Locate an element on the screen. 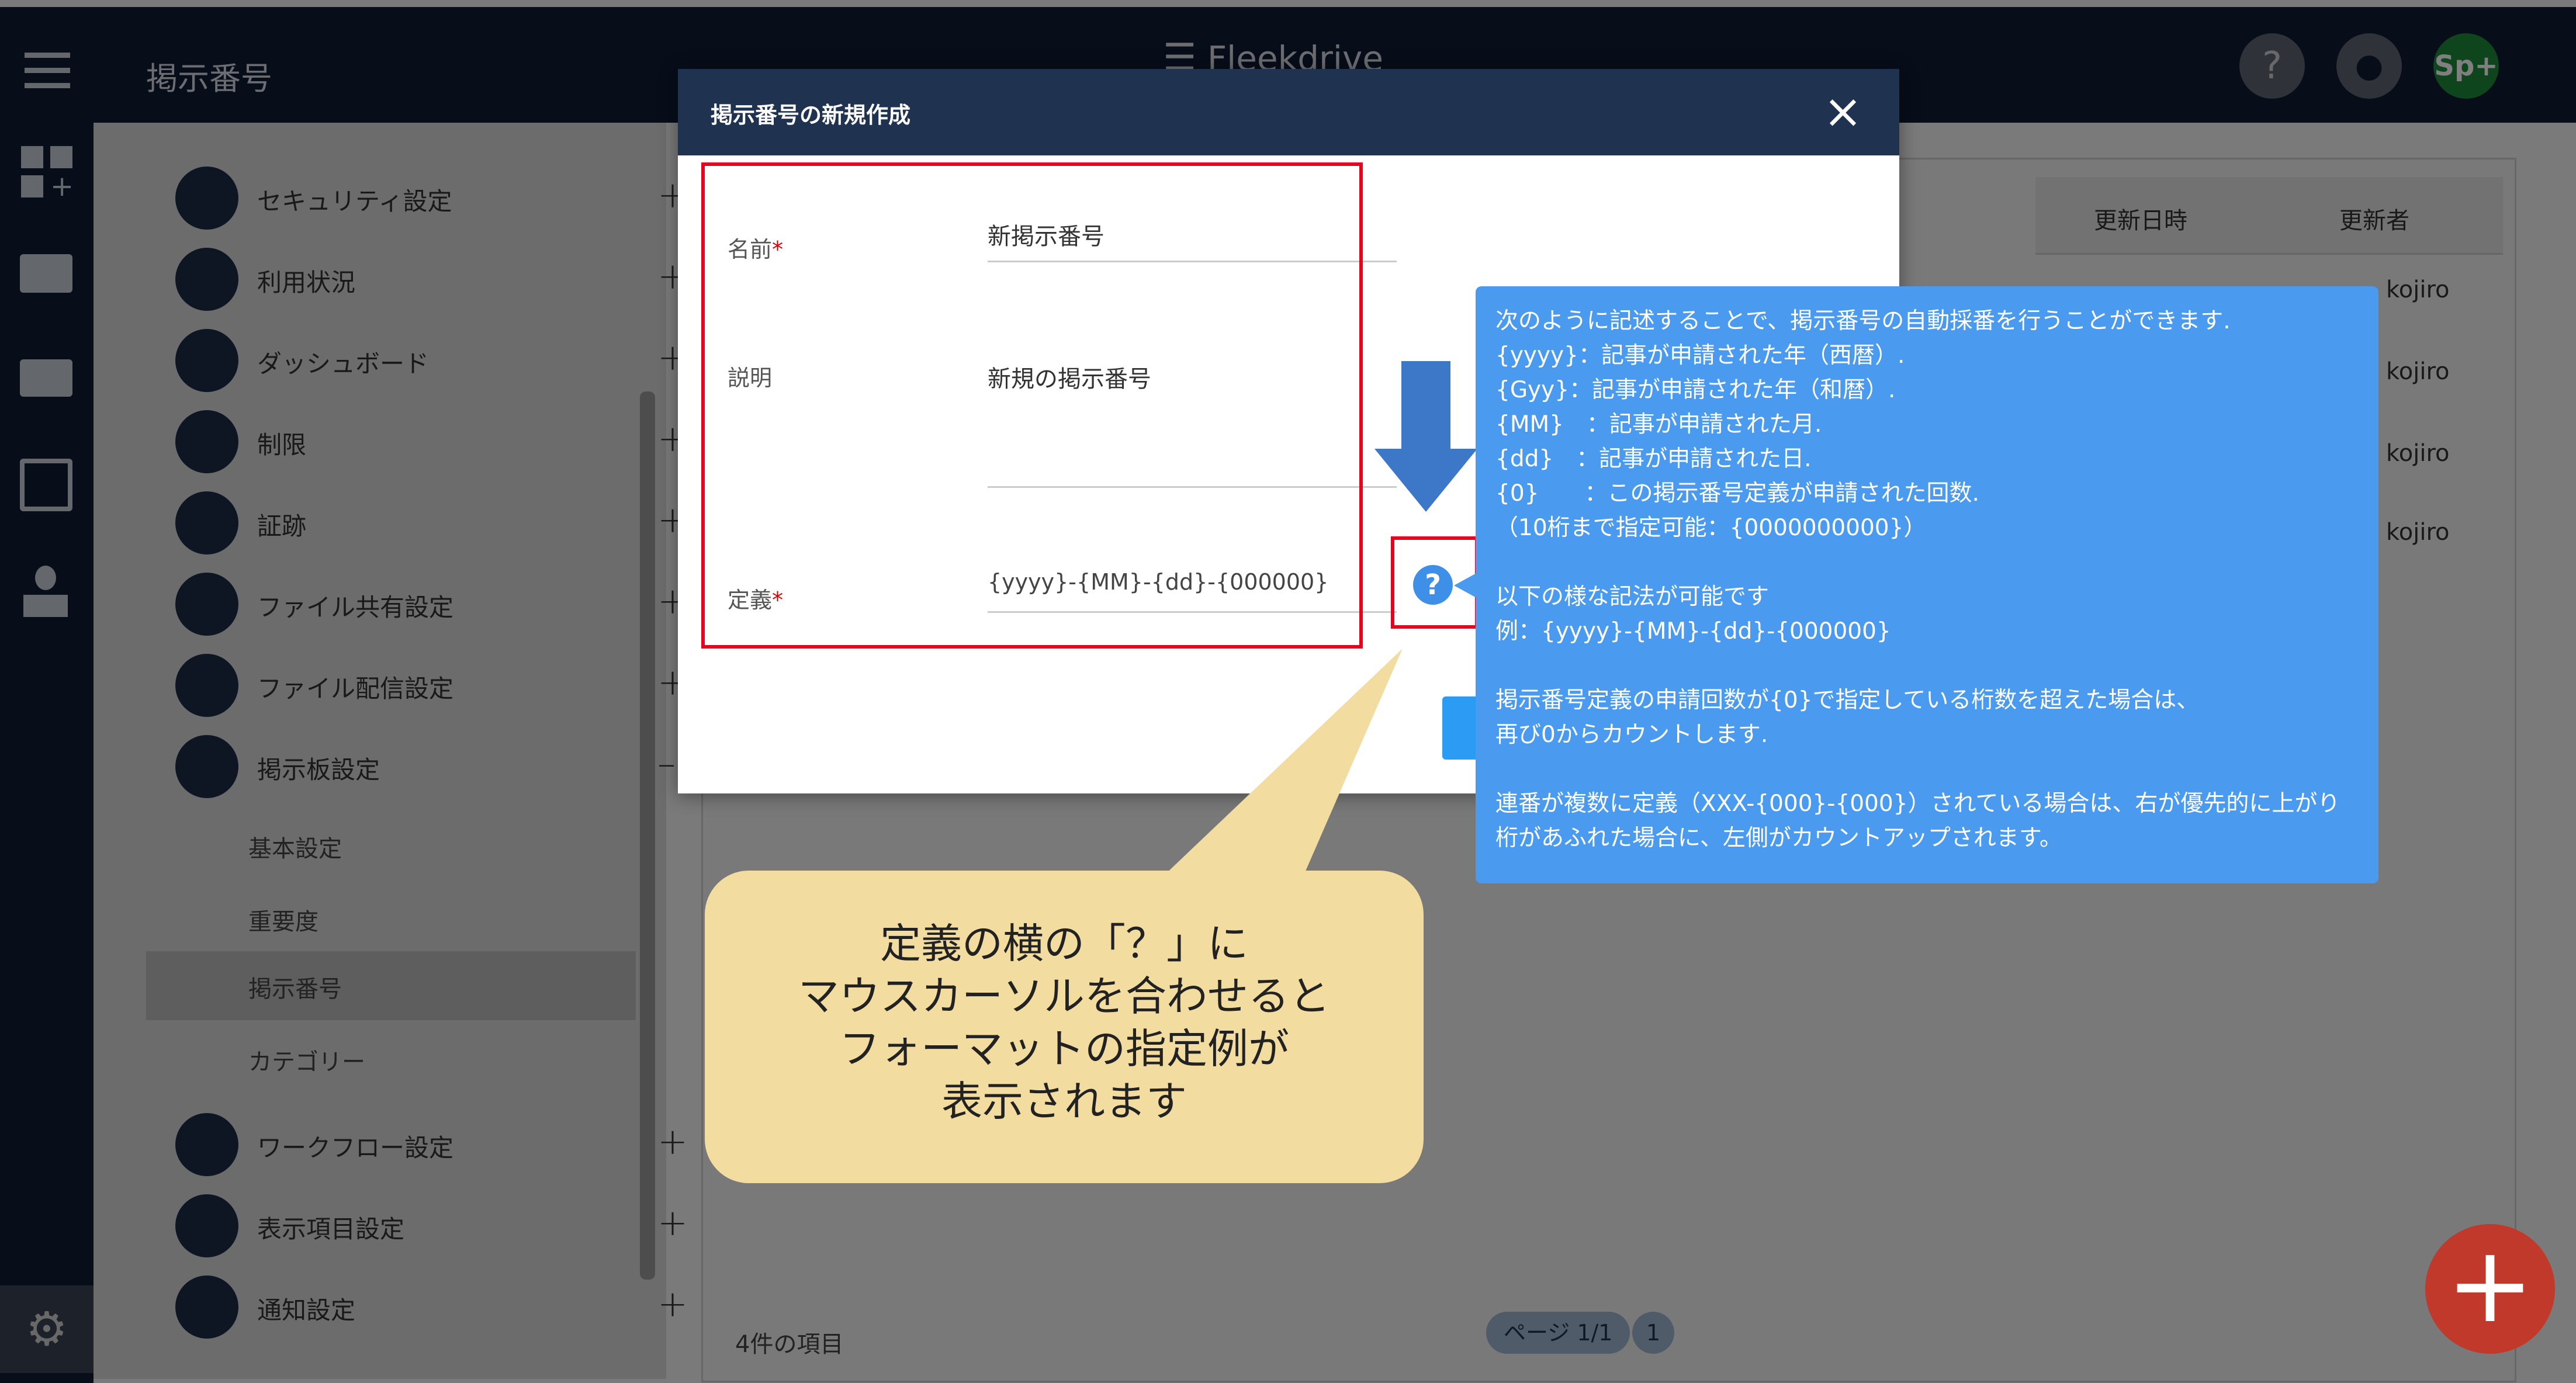 The height and width of the screenshot is (1383, 2576). callout-line: 表示されます is located at coordinates (1064, 1101).